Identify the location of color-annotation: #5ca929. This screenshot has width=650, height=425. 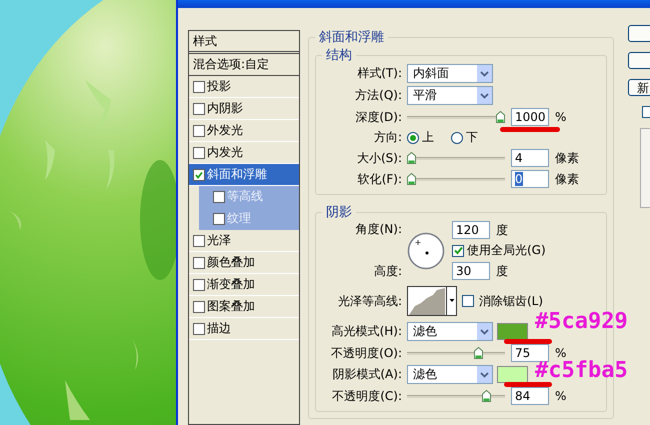
(581, 321).